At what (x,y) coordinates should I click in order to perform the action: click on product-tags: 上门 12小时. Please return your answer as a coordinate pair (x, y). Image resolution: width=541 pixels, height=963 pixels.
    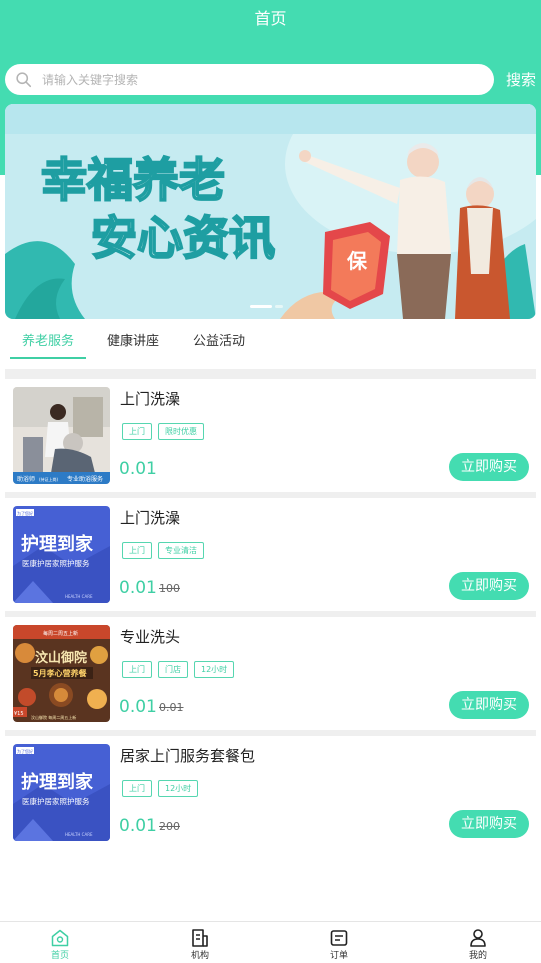
    Looking at the image, I should click on (160, 788).